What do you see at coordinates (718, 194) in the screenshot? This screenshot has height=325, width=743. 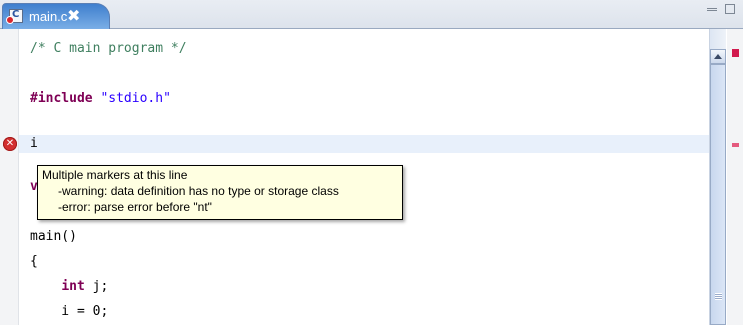 I see `scrollbar-thumb` at bounding box center [718, 194].